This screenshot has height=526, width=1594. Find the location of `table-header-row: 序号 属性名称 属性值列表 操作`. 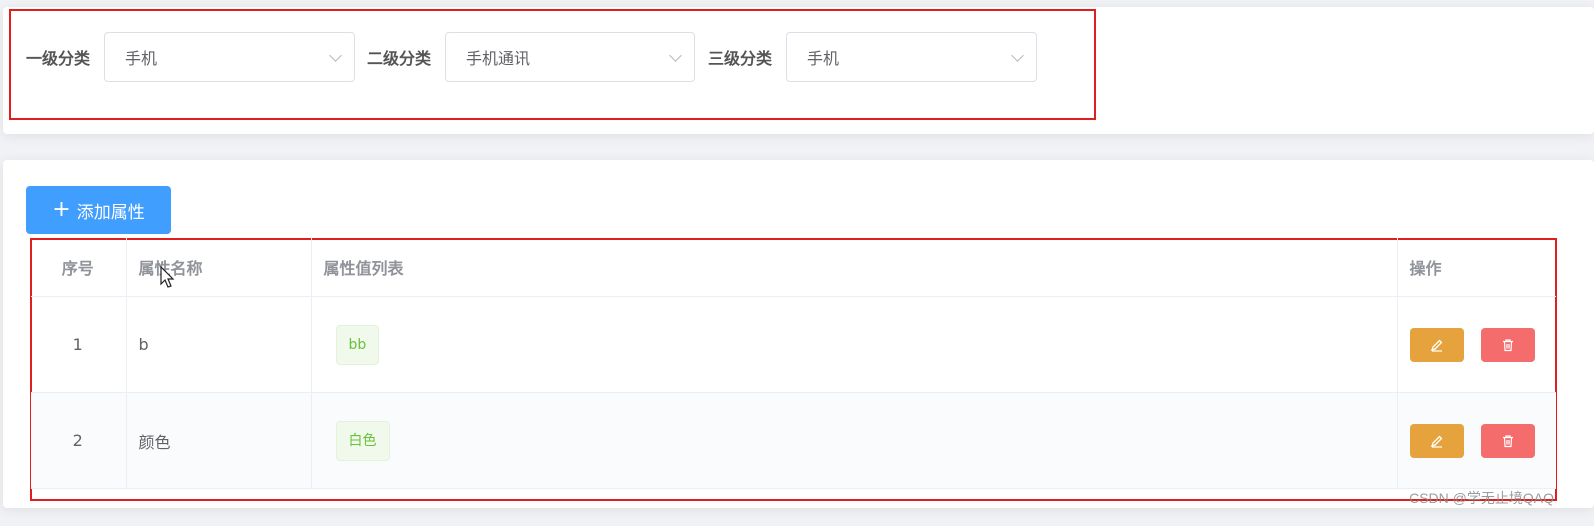

table-header-row: 序号 属性名称 属性值列表 操作 is located at coordinates (793, 267).